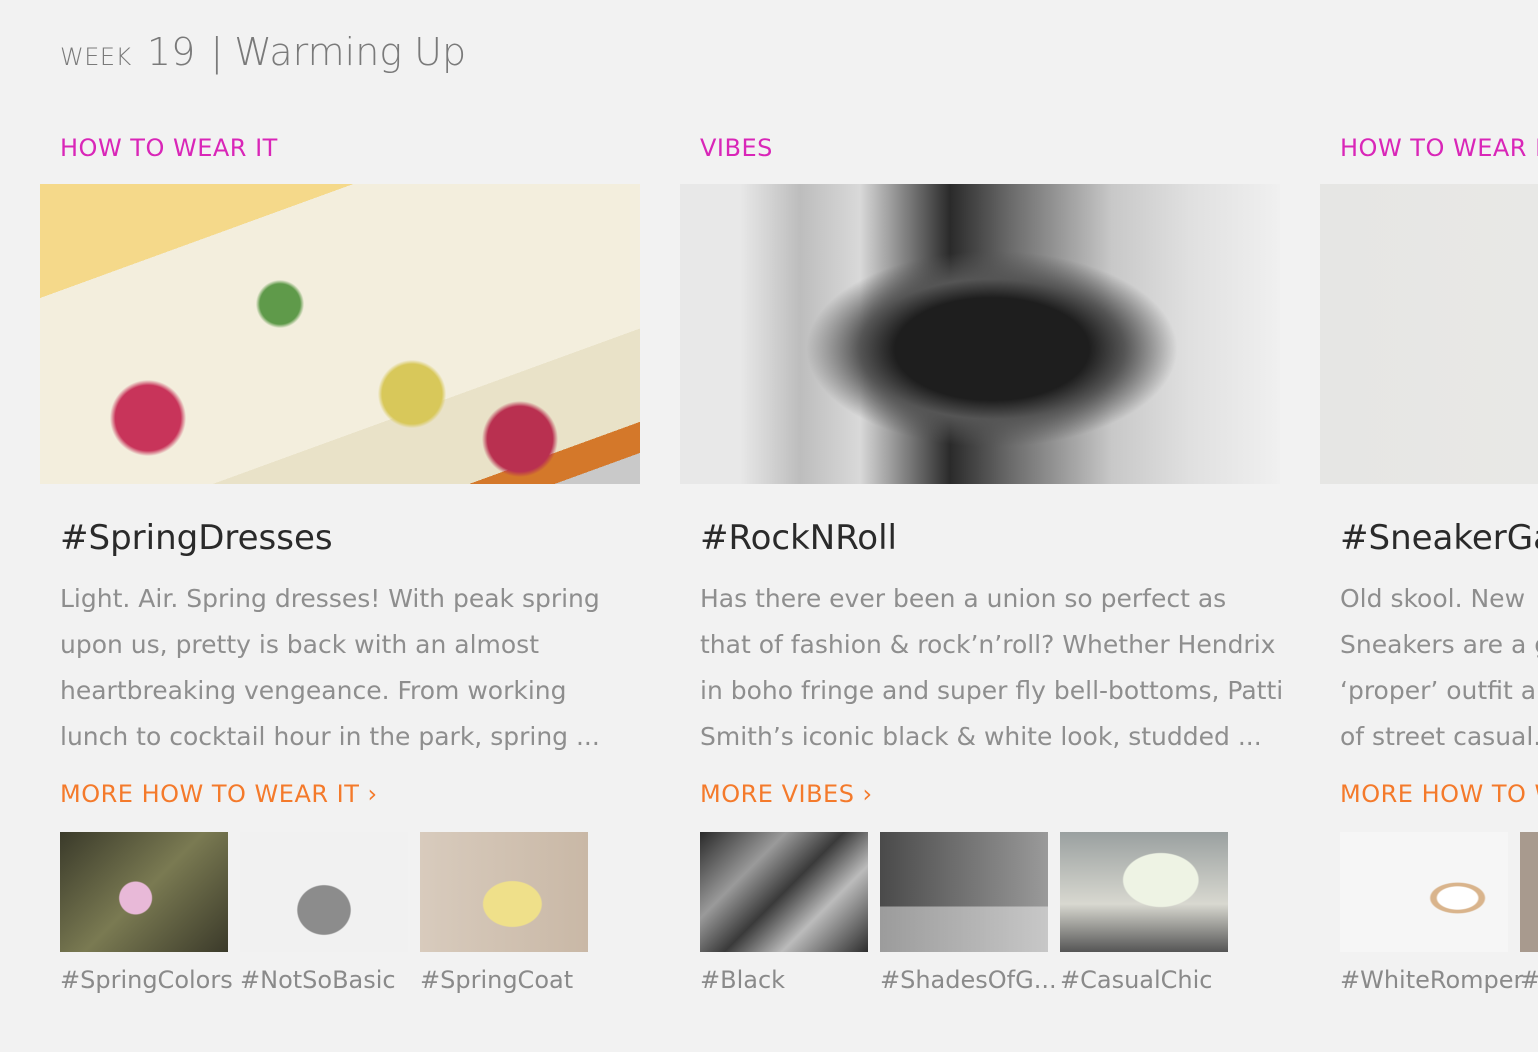 The height and width of the screenshot is (1052, 1538). Describe the element at coordinates (1433, 598) in the screenshot. I see `description-line: Old skool. New` at that location.